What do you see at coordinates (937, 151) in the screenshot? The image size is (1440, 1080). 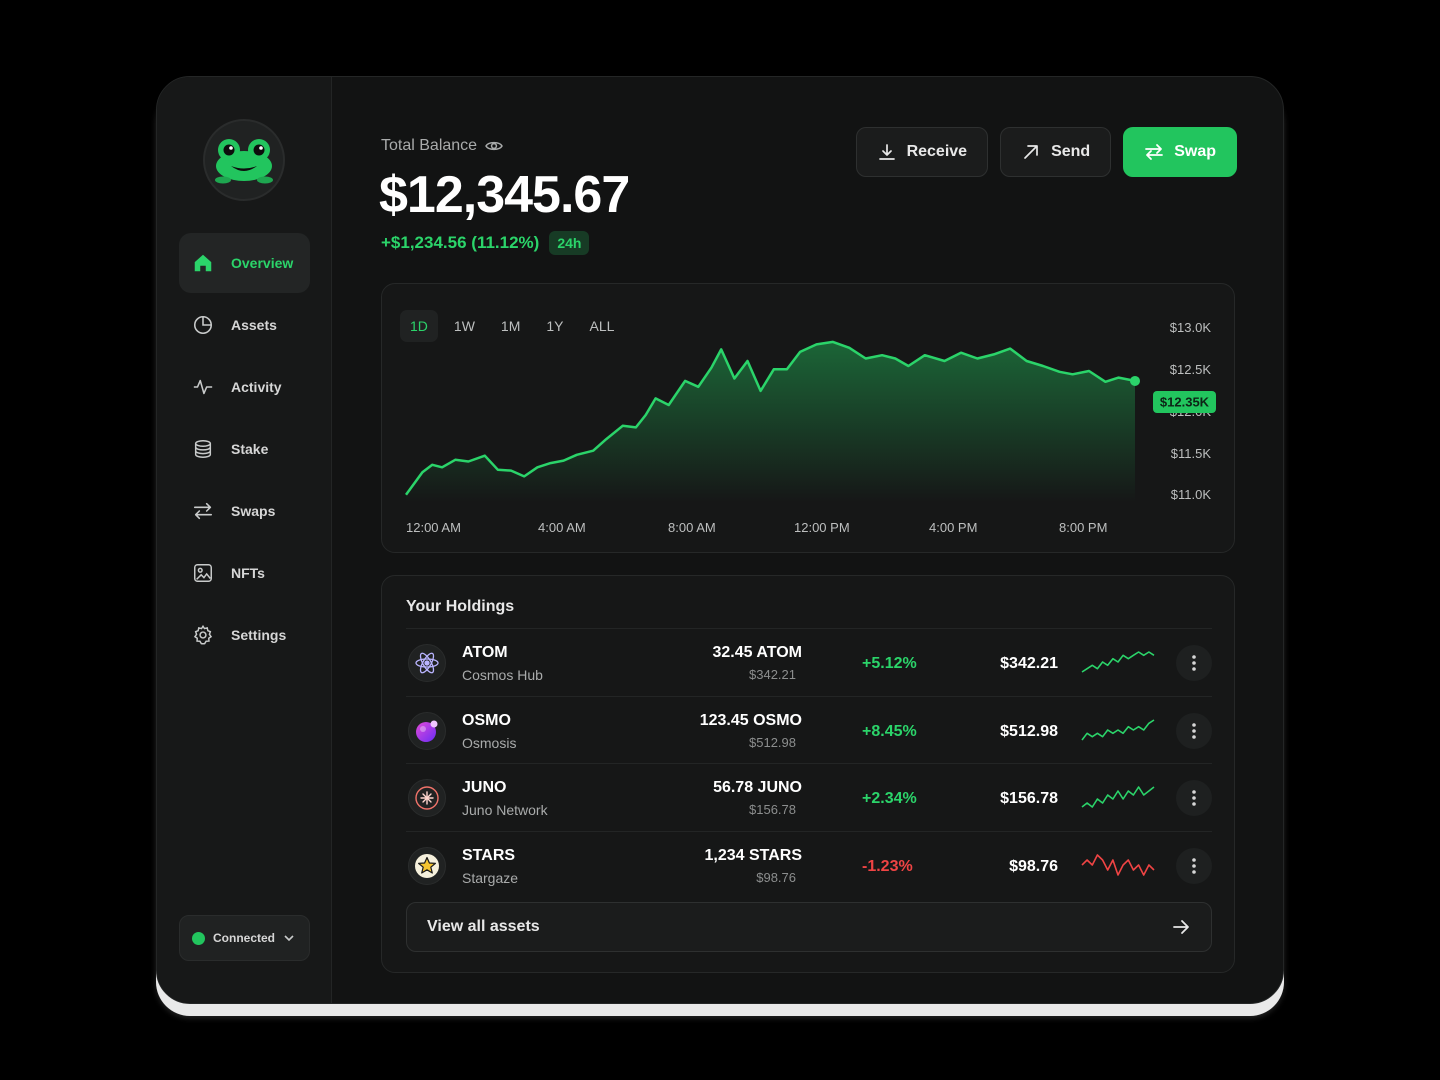 I see `receive-label: Receive` at bounding box center [937, 151].